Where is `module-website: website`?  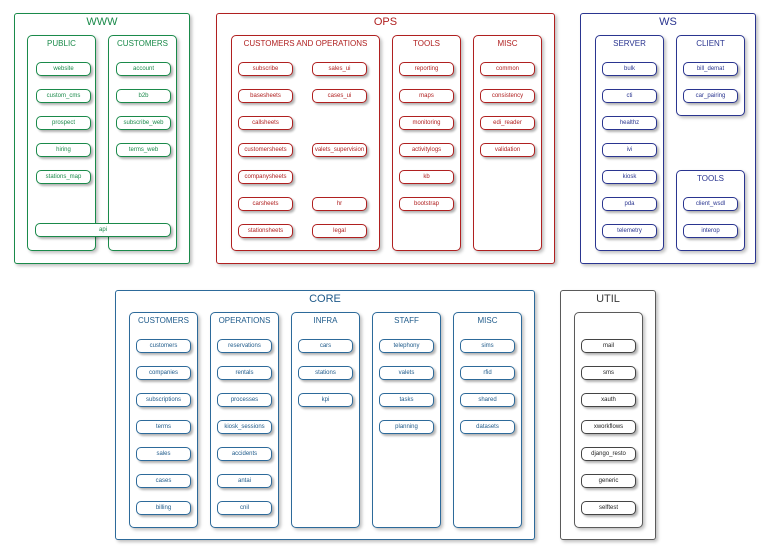
module-website: website is located at coordinates (63, 69).